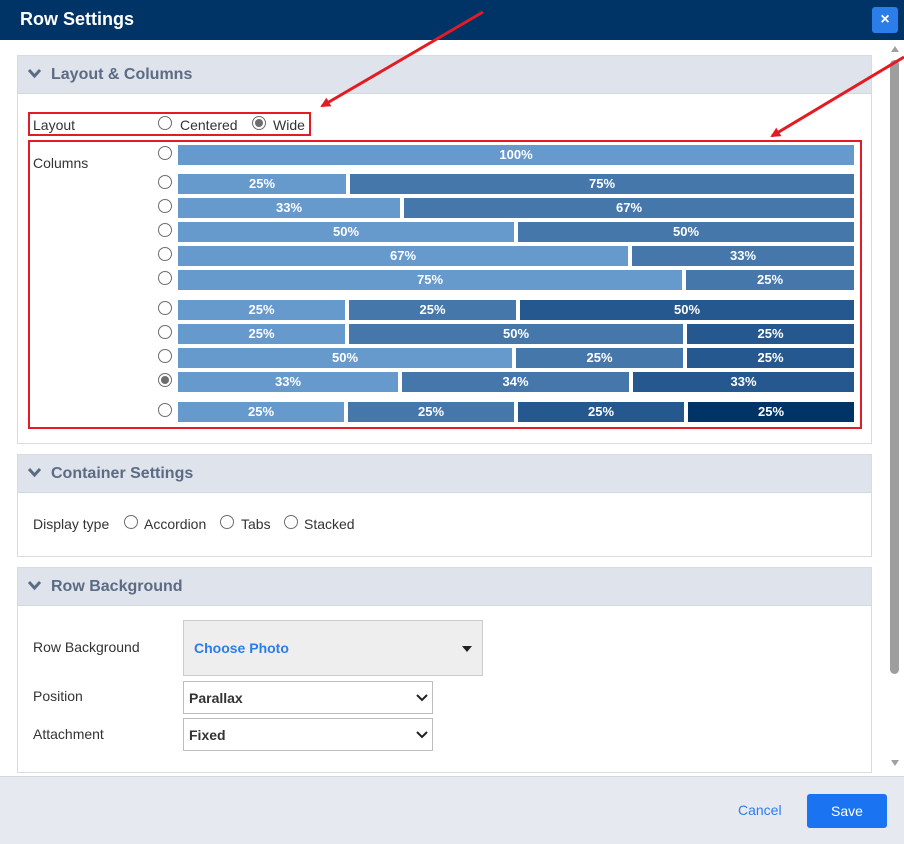 Image resolution: width=904 pixels, height=844 pixels. I want to click on choose-photo-text: Choose Photo, so click(241, 648).